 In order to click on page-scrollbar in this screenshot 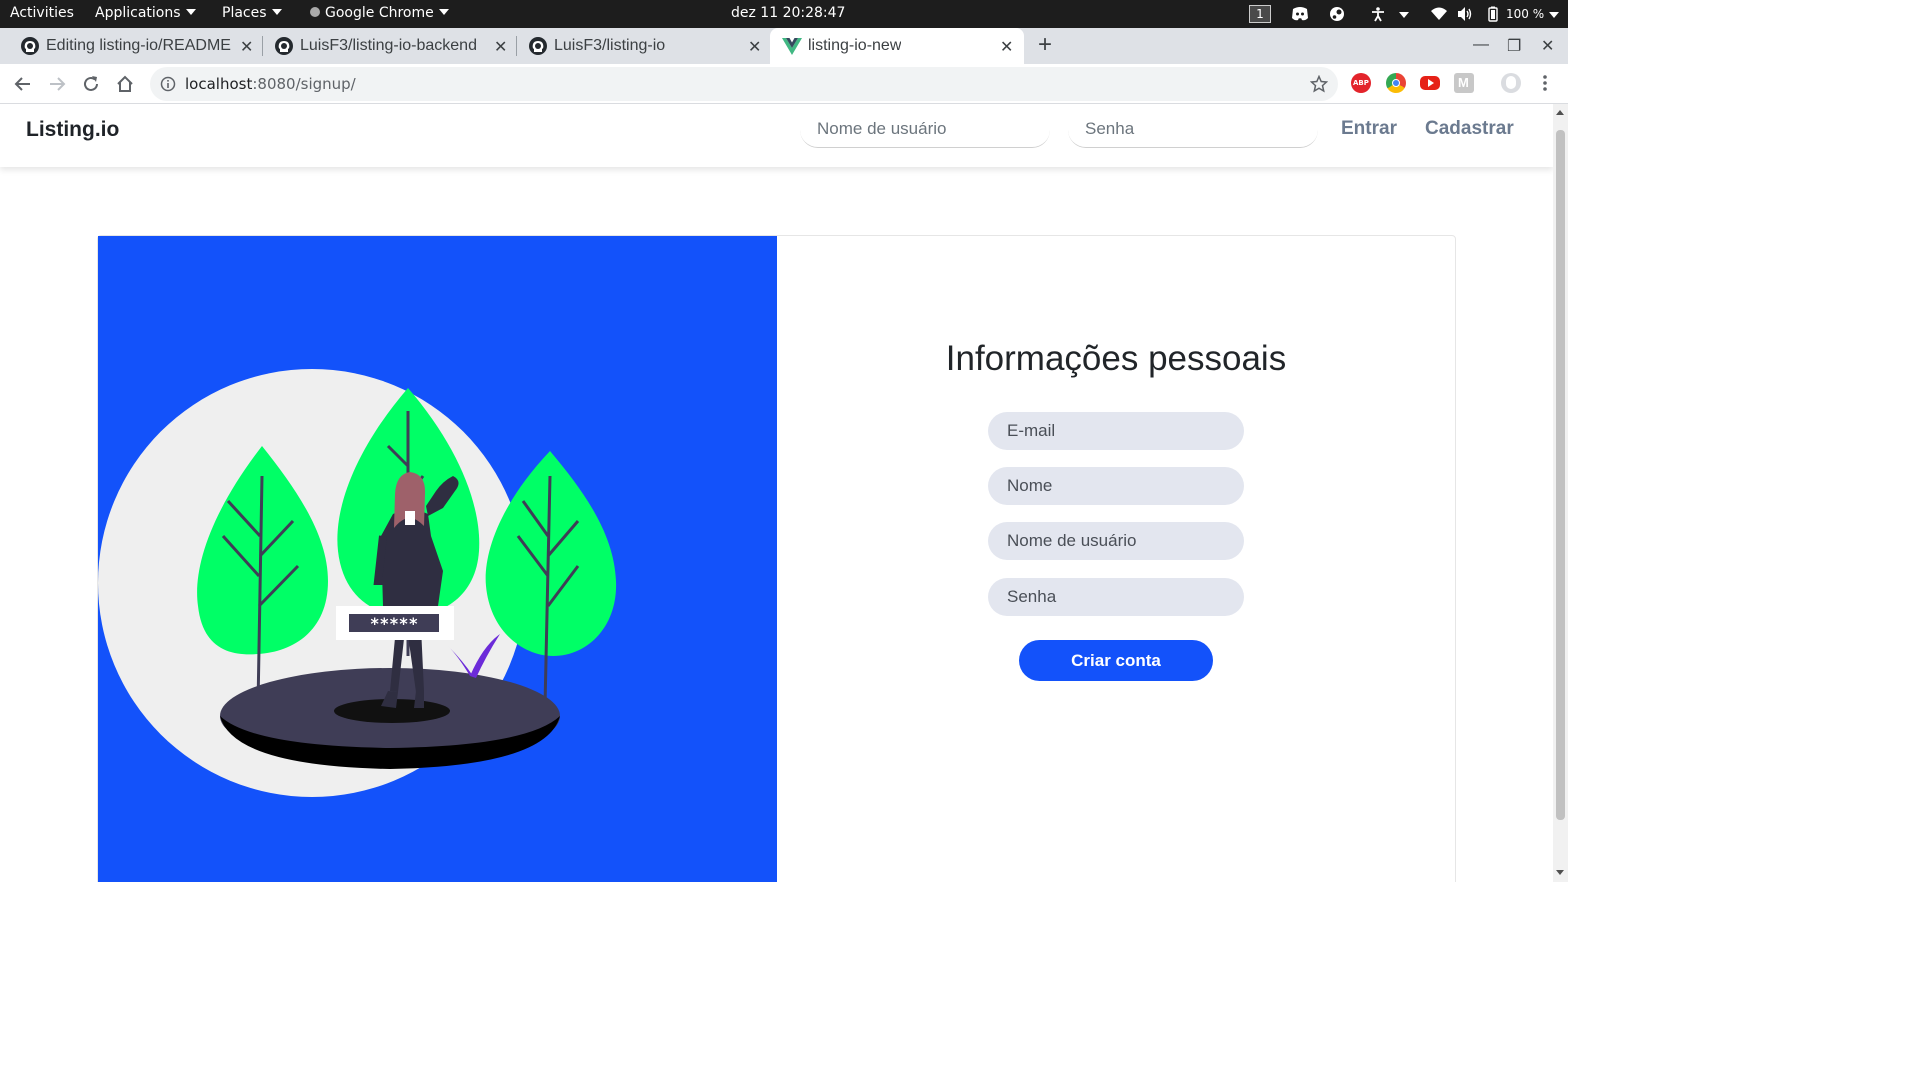, I will do `click(1560, 493)`.